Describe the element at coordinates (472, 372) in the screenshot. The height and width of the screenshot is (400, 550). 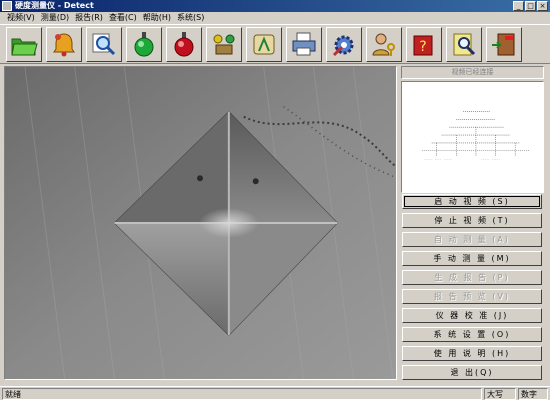
I see `exit-app-button: 退 出(Q)` at that location.